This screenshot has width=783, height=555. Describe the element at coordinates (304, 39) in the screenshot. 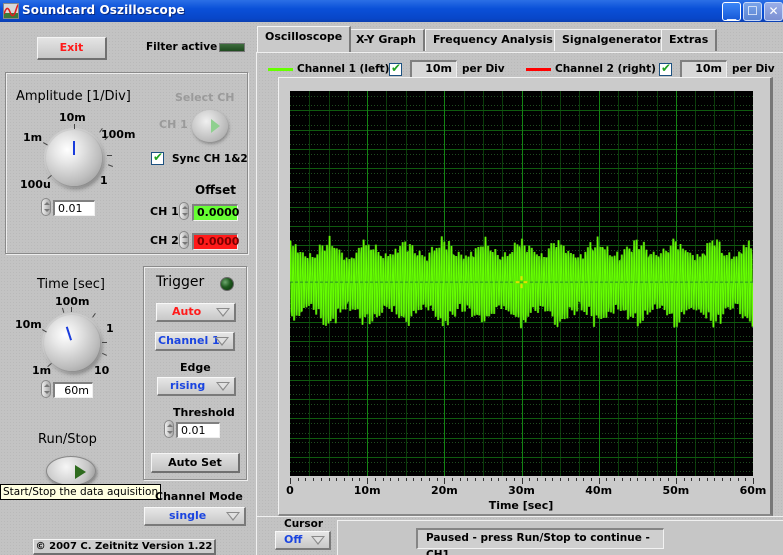

I see `tab-oscilloscope: Oscilloscope` at that location.